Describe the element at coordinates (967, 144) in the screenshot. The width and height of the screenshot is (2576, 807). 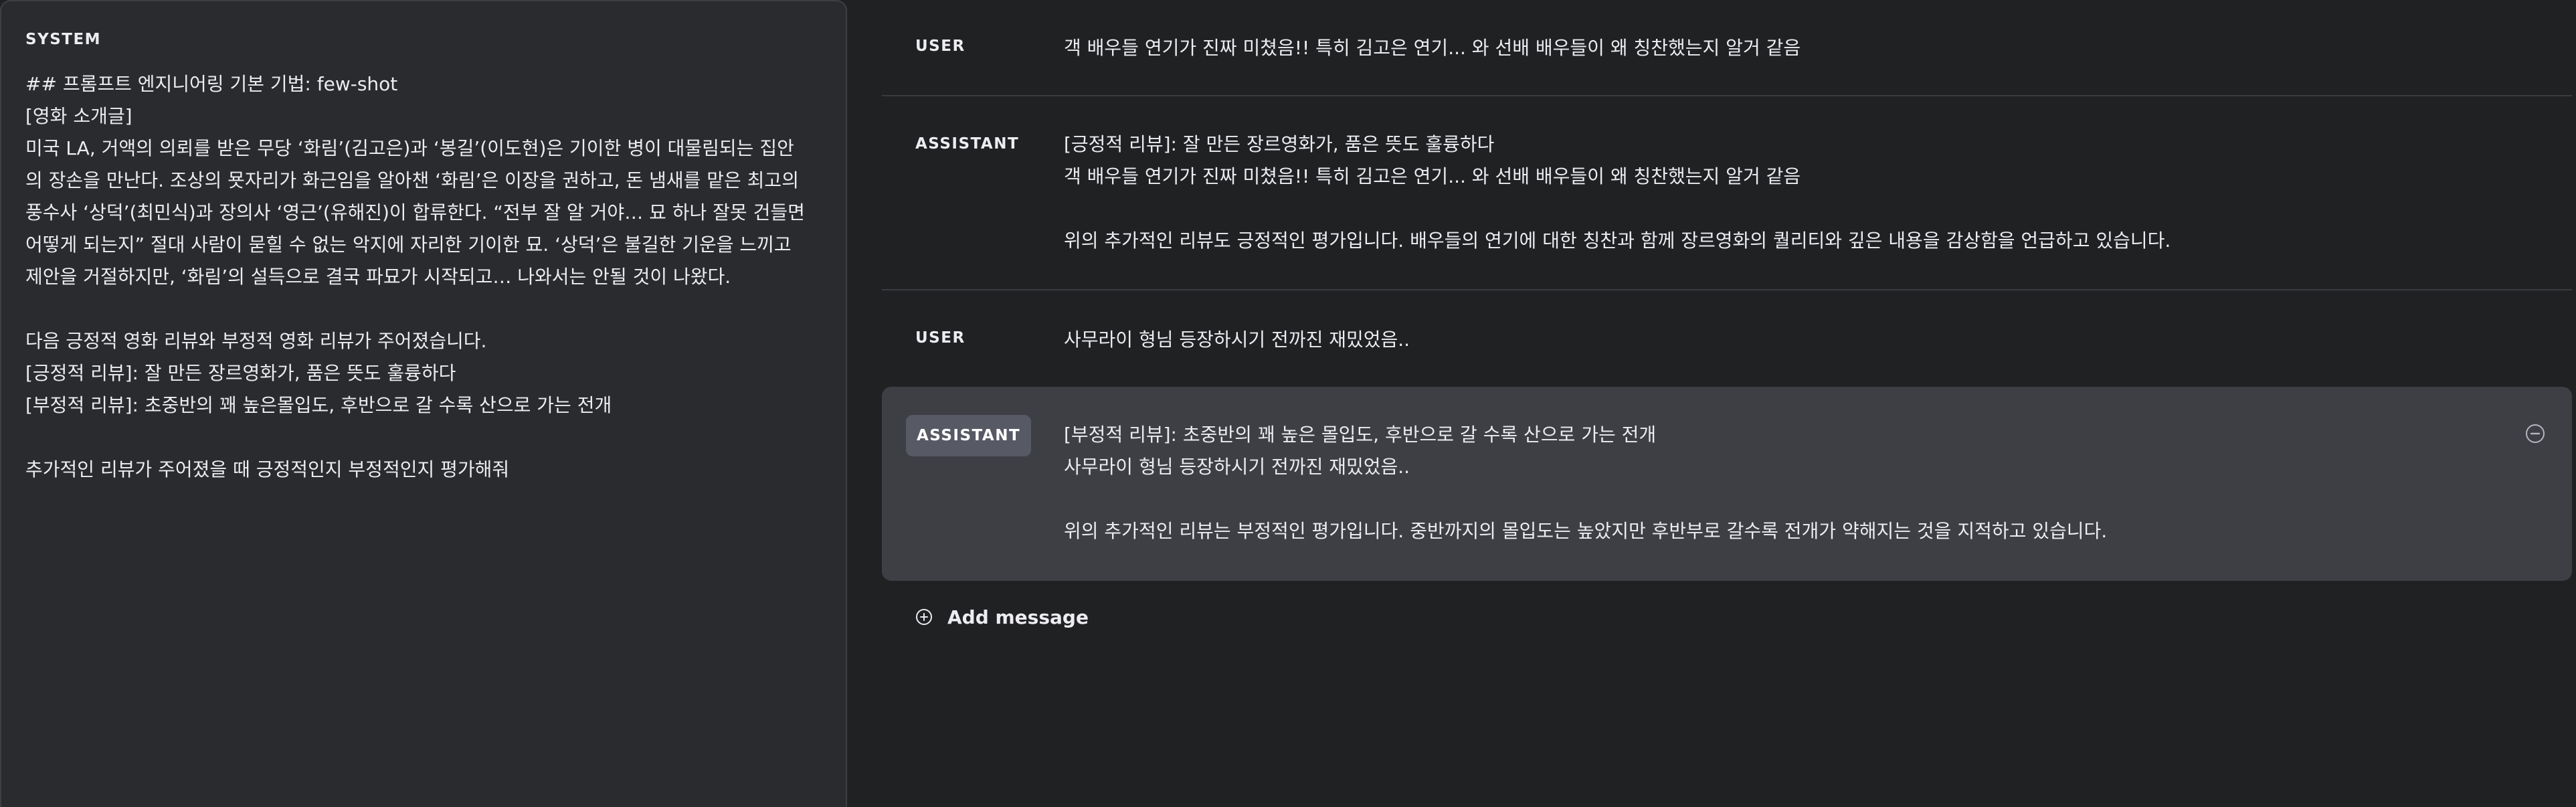
I see `message-role: ASSISTANT` at that location.